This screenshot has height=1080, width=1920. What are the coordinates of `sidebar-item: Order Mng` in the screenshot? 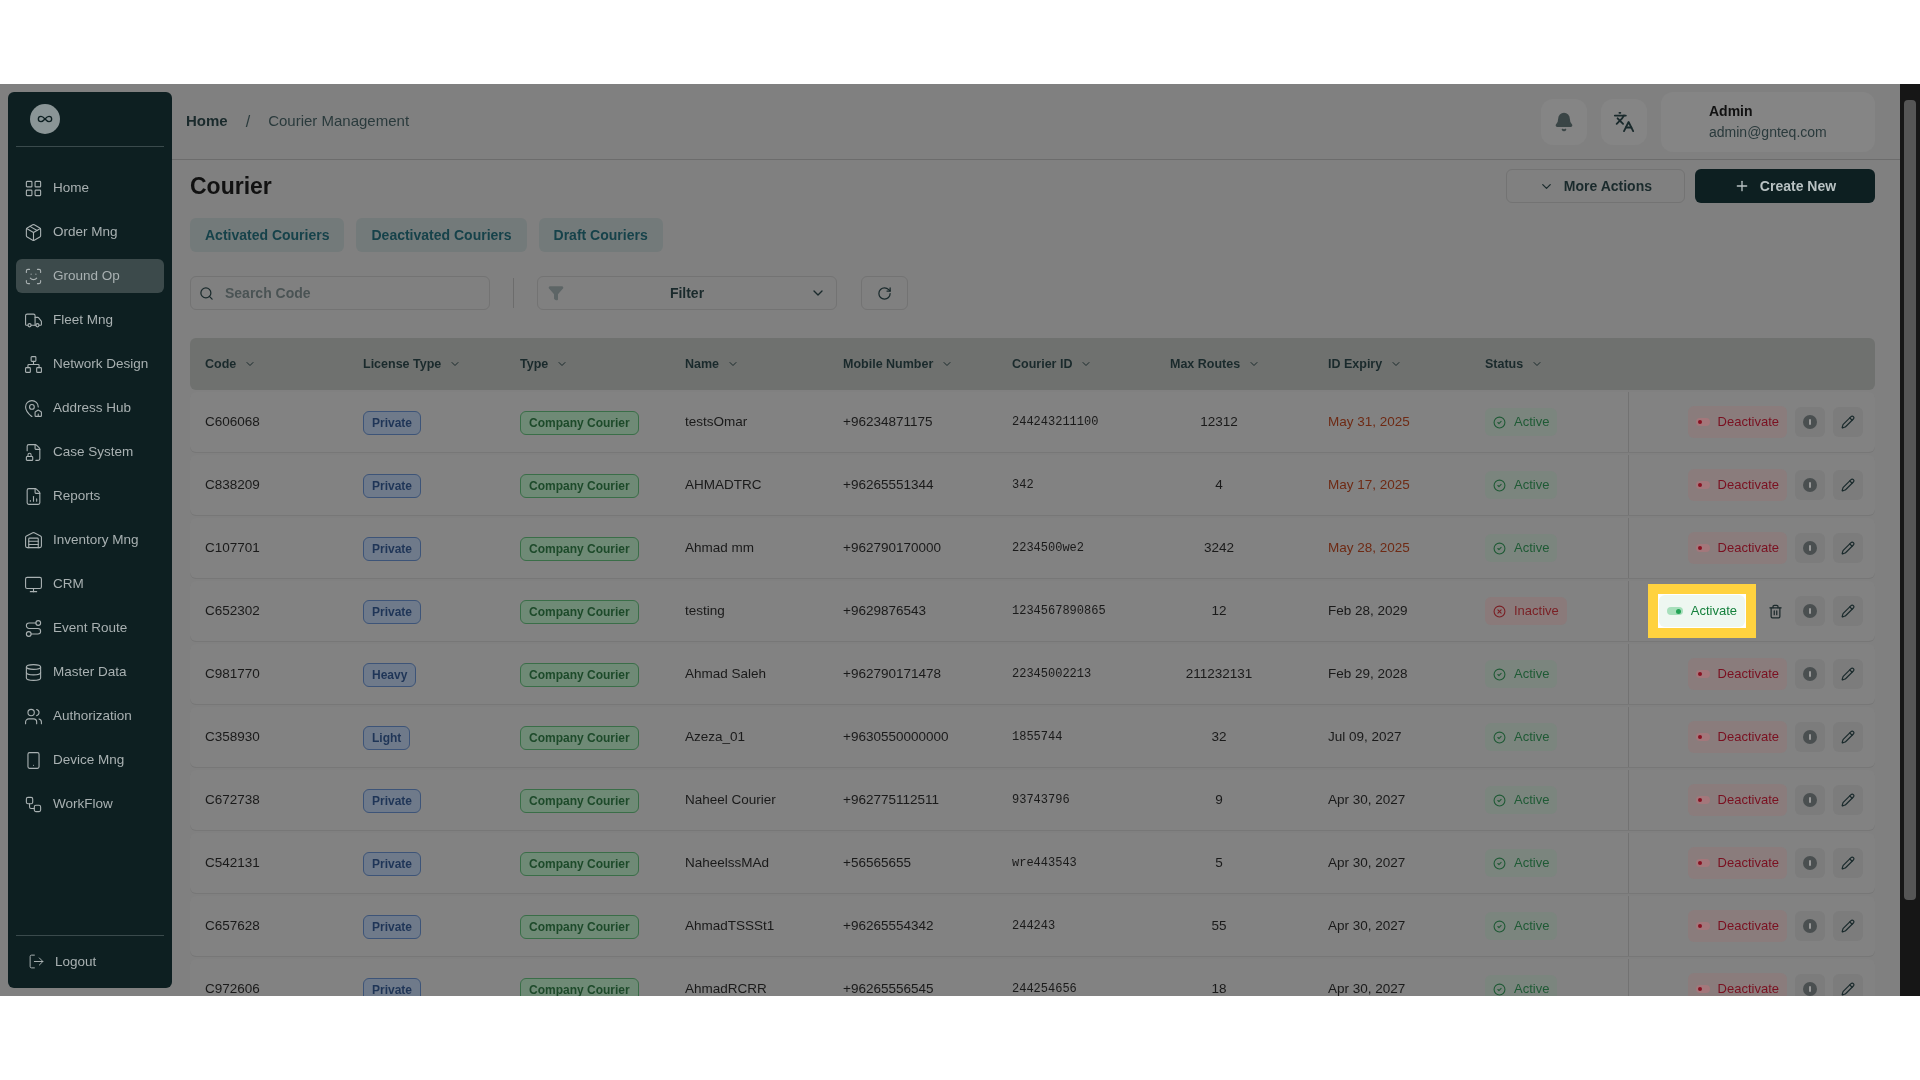 It's located at (90, 232).